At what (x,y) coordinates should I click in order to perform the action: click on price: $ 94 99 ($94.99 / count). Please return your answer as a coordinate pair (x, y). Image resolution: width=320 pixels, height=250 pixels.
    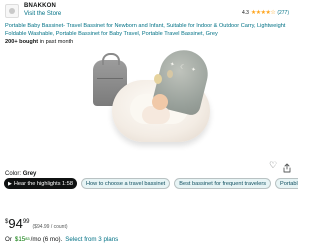
    Looking at the image, I should click on (36, 223).